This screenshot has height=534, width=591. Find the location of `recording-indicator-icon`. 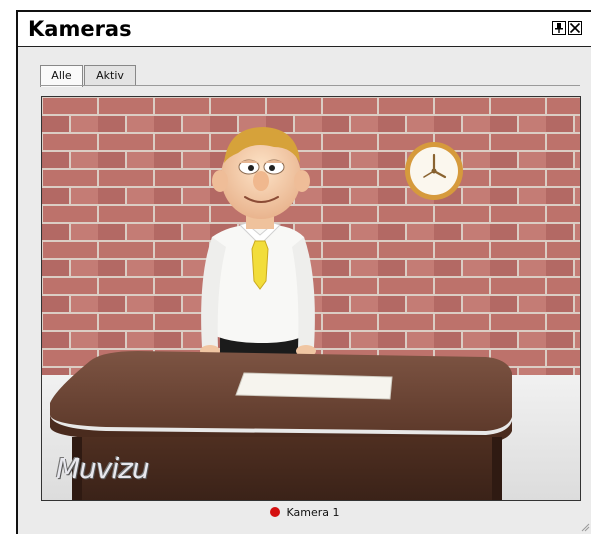

recording-indicator-icon is located at coordinates (275, 512).